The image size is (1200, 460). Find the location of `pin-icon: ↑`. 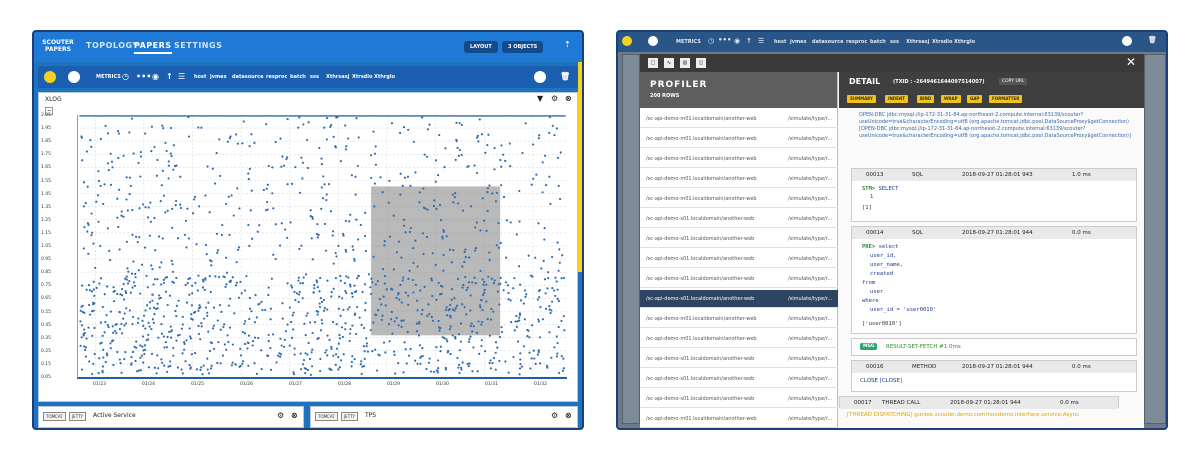

pin-icon: ↑ is located at coordinates (169, 76).